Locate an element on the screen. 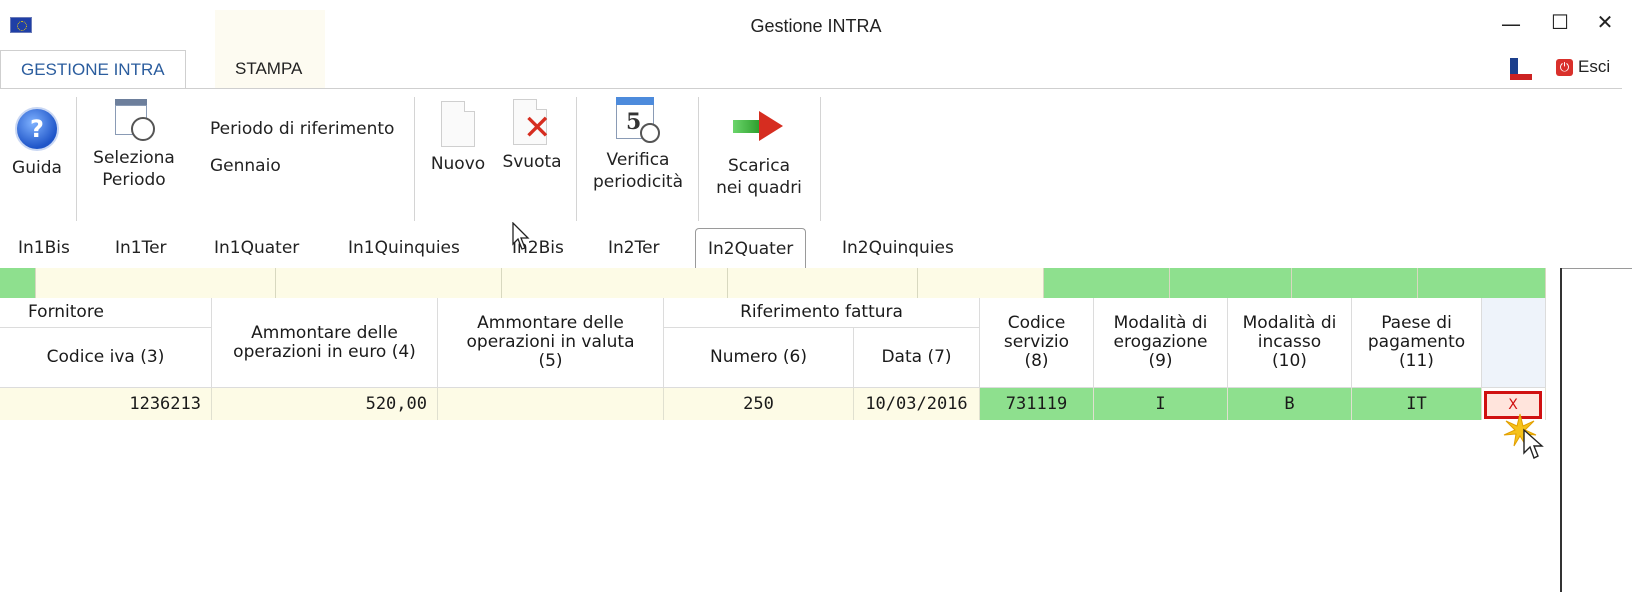 The image size is (1632, 592). filter-row is located at coordinates (773, 283).